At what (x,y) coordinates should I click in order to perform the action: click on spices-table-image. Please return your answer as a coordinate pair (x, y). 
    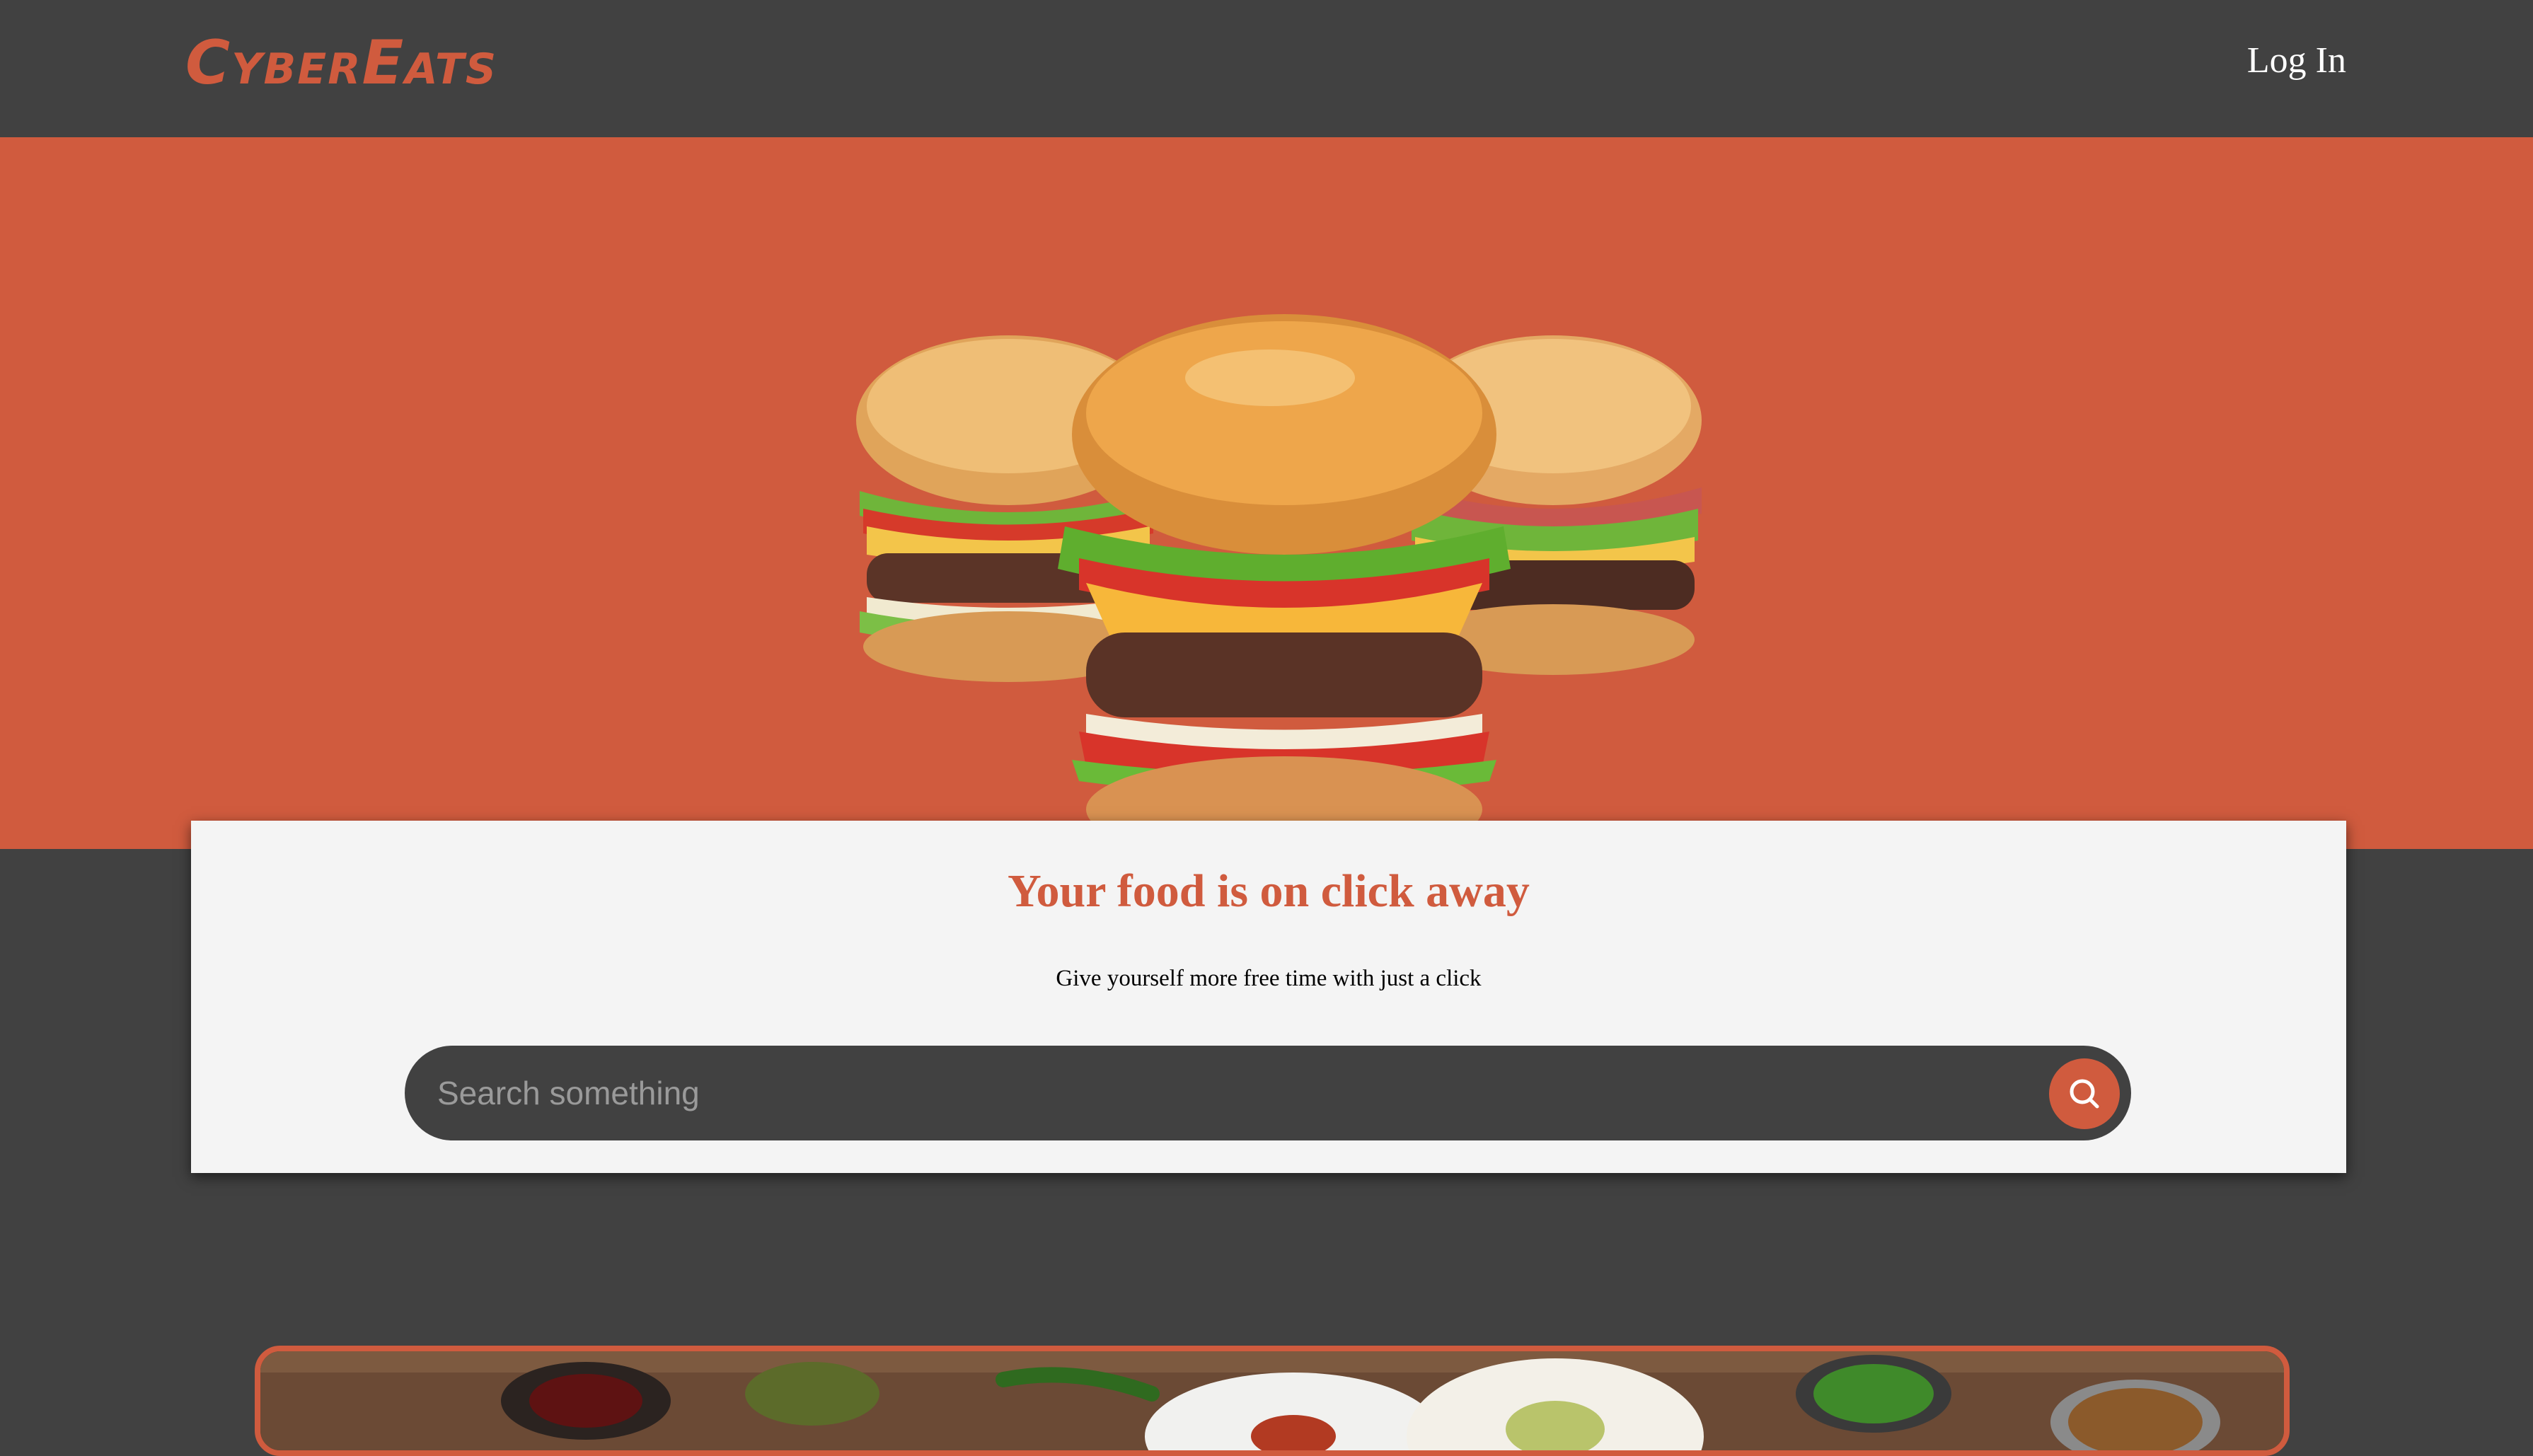
    Looking at the image, I should click on (1272, 1401).